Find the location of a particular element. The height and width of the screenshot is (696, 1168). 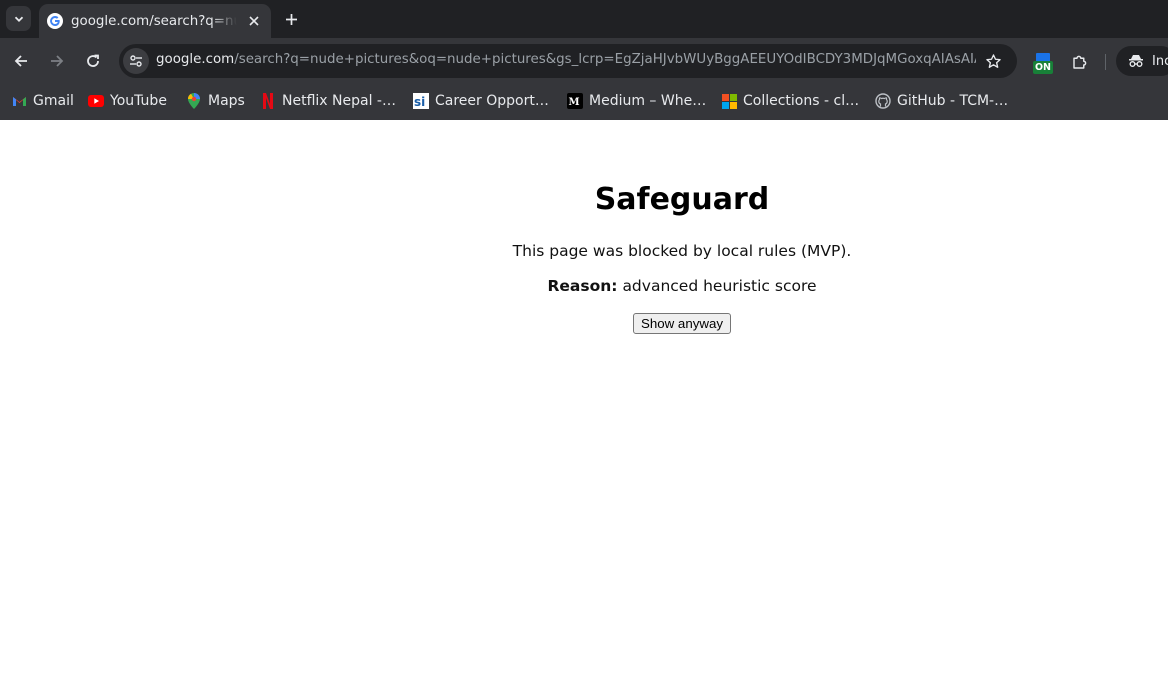

arrow-right-icon is located at coordinates (57, 61).